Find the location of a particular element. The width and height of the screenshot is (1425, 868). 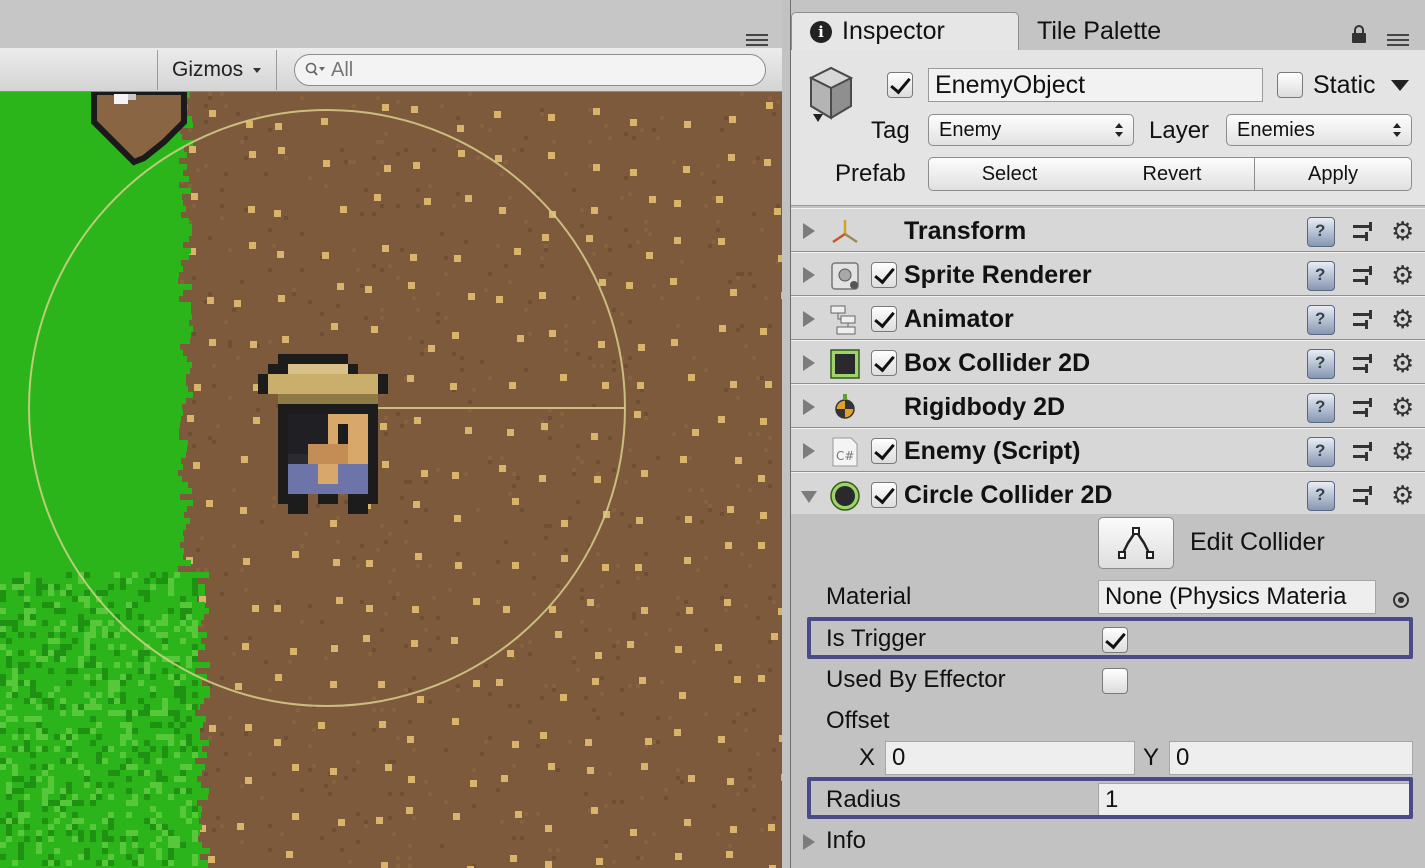

static-dropdown-arrow-icon is located at coordinates (1400, 85).